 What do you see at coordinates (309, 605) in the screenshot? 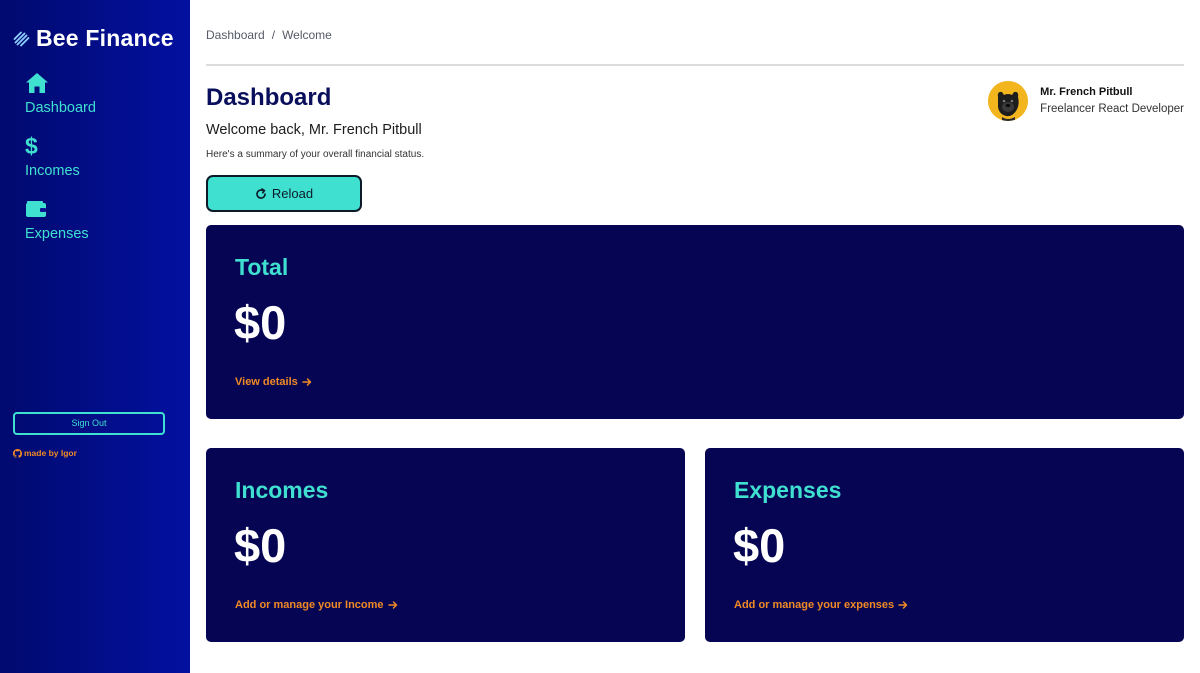
I see `manage-income-label: Add or manage your Income` at bounding box center [309, 605].